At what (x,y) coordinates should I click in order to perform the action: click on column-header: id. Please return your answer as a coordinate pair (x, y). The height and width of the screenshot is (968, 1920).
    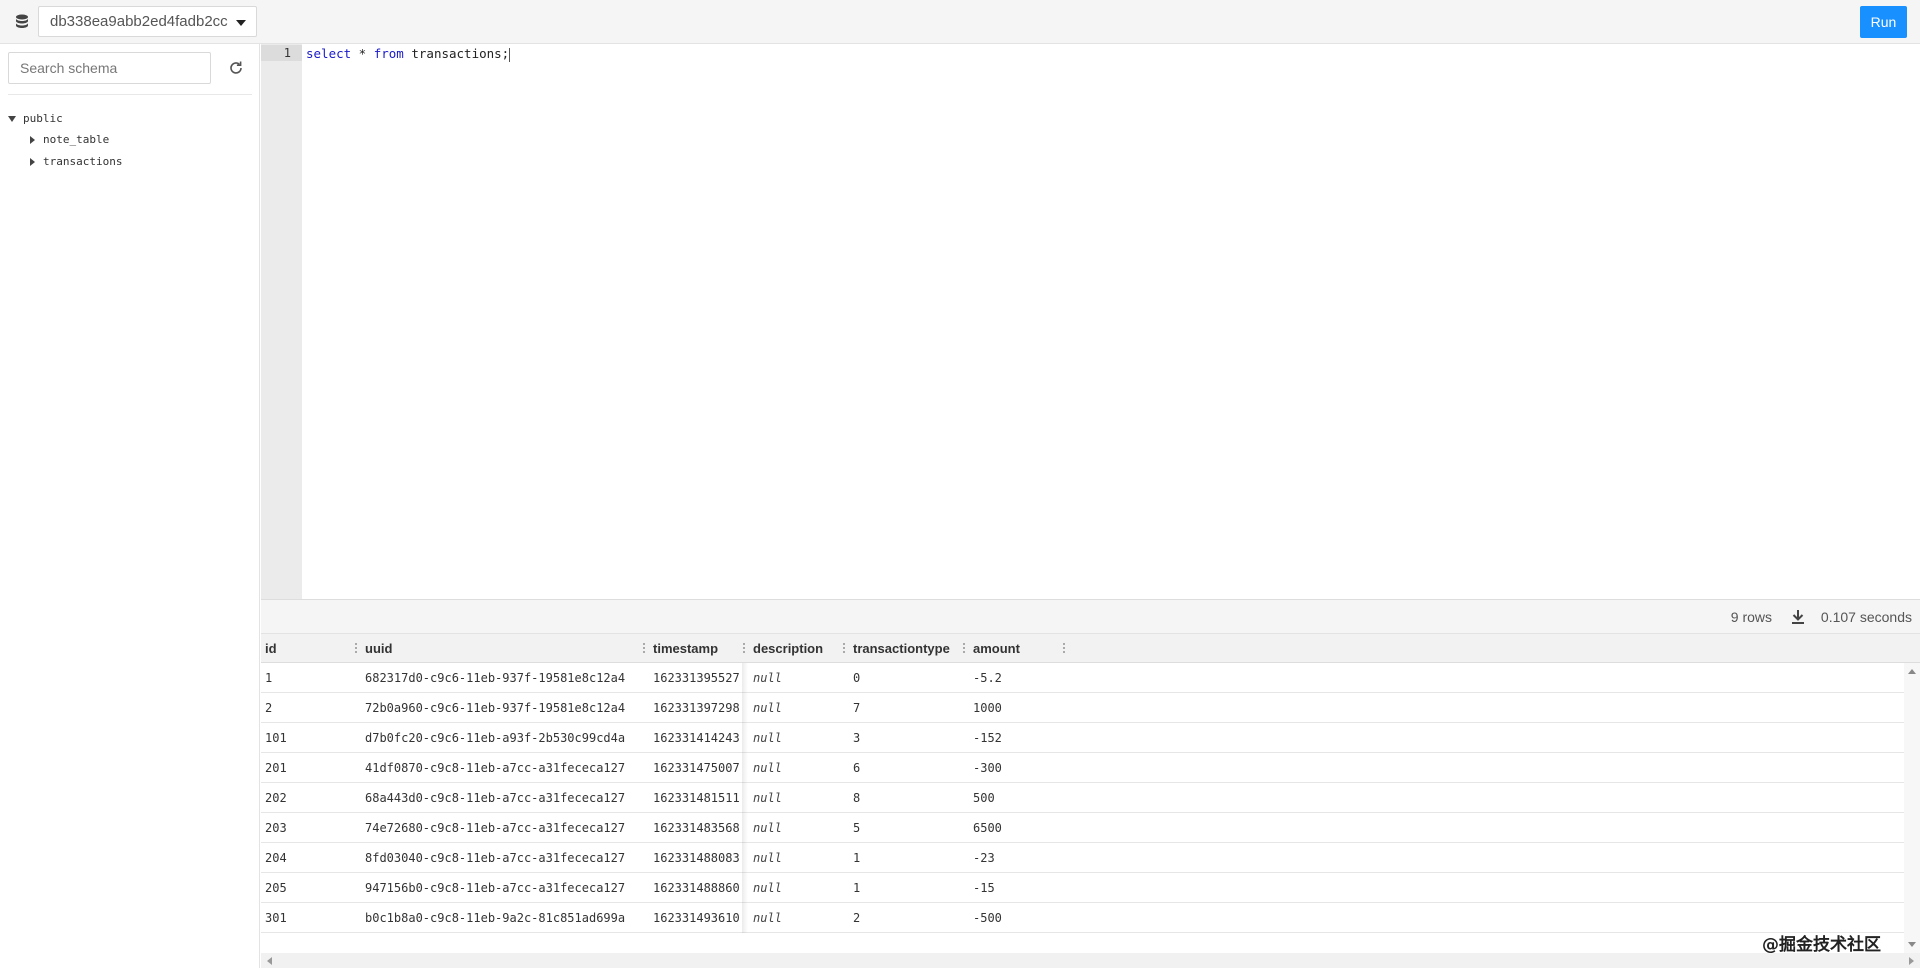
    Looking at the image, I should click on (271, 648).